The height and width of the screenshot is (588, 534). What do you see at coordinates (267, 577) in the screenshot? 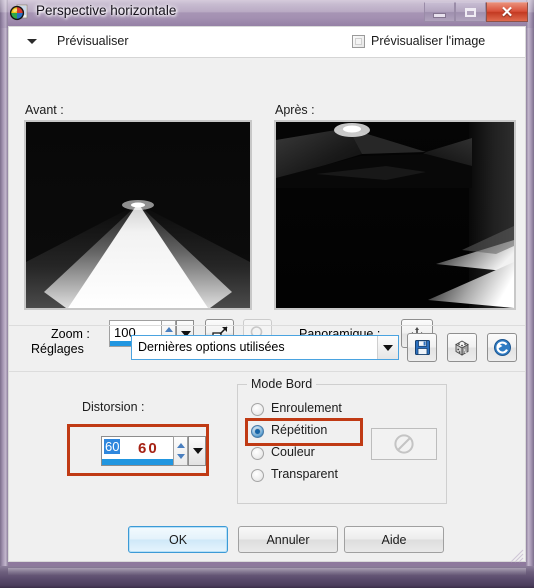
I see `window-bottom-edge` at bounding box center [267, 577].